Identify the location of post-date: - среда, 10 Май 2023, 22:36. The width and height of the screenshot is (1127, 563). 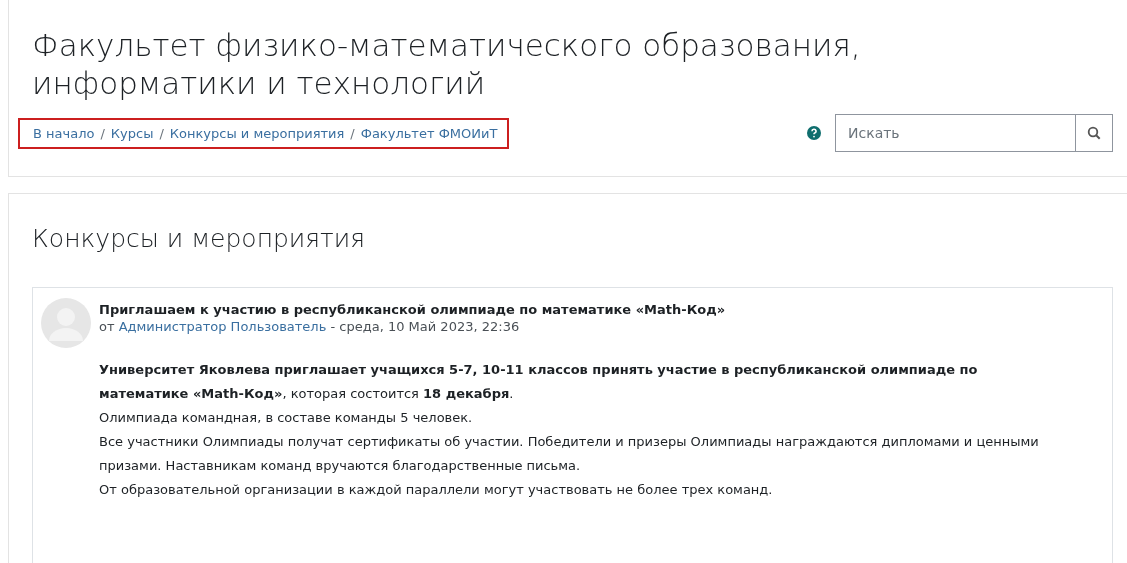
(425, 326).